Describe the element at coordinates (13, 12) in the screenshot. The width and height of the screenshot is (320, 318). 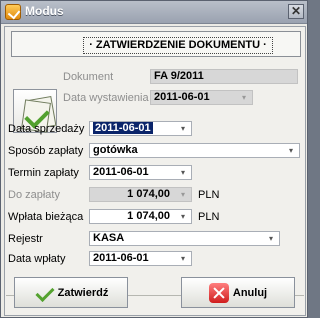
I see `modus-app-icon` at that location.